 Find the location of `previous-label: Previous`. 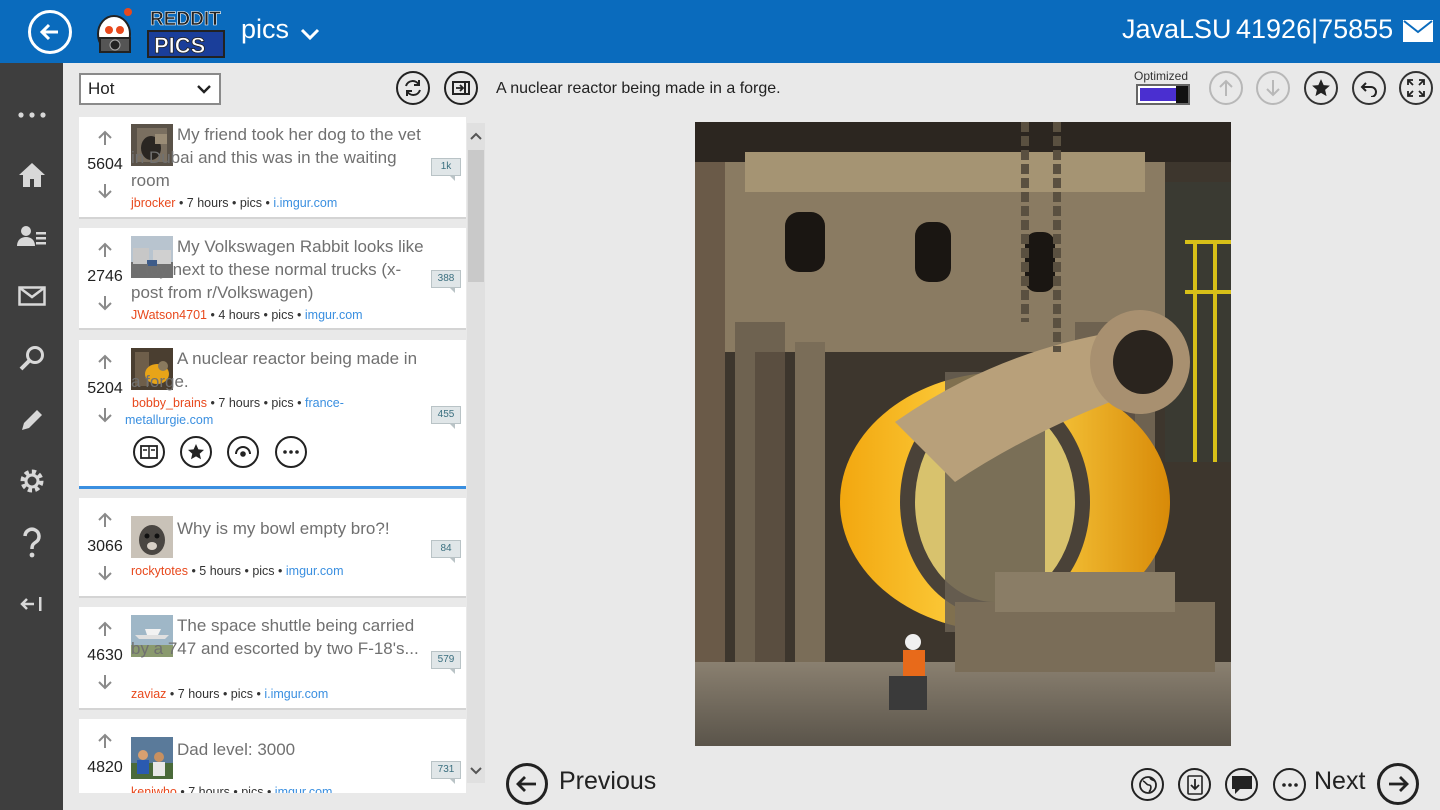

previous-label: Previous is located at coordinates (607, 781).